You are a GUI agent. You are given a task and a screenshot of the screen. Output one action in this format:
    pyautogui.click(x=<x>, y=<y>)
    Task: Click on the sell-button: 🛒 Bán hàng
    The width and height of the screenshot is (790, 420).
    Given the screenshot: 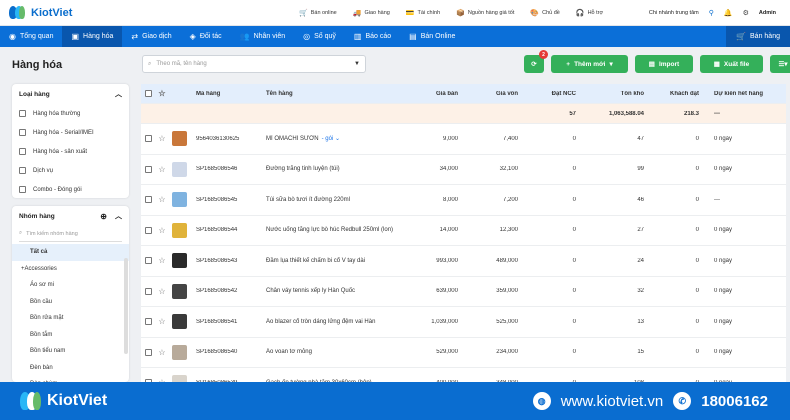 What is the action you would take?
    pyautogui.click(x=758, y=36)
    